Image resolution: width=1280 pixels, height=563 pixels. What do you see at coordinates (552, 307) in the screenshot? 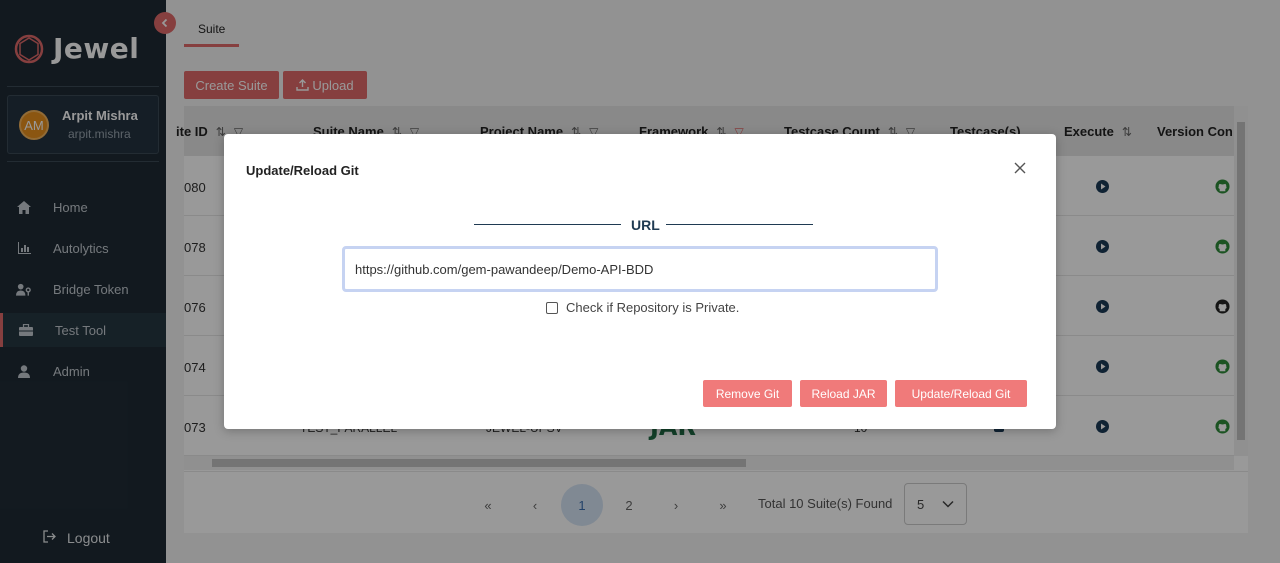
I see `private-repo-checkbox` at bounding box center [552, 307].